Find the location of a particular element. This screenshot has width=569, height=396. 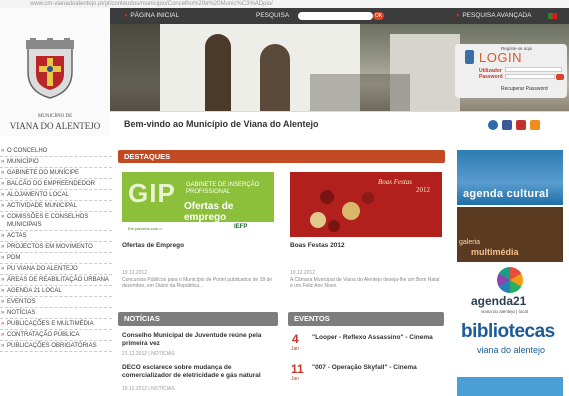

sidebar-item: » MUNICÍPIO is located at coordinates (56, 162).